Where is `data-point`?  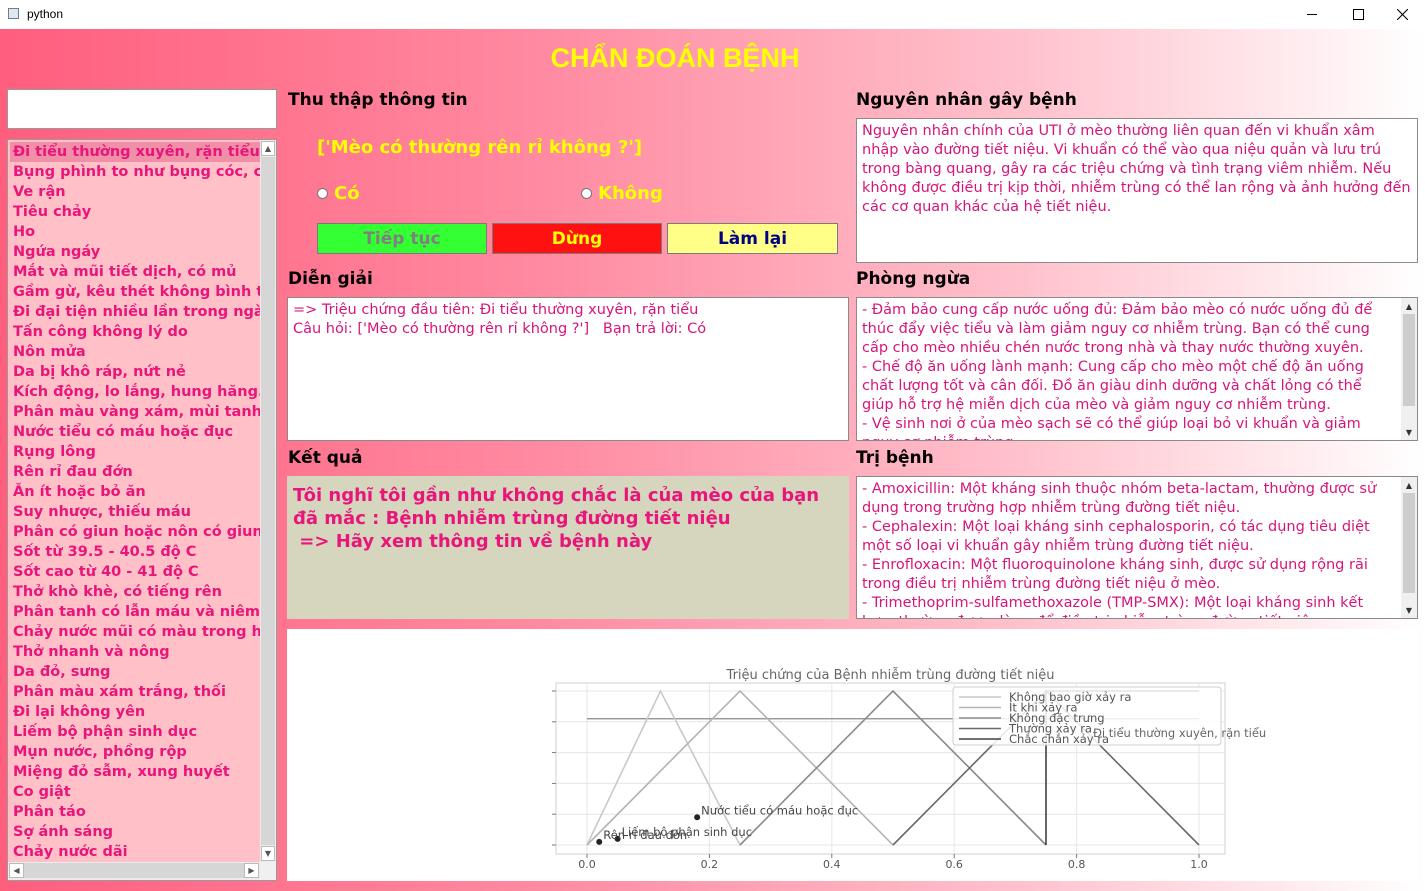
data-point is located at coordinates (599, 841).